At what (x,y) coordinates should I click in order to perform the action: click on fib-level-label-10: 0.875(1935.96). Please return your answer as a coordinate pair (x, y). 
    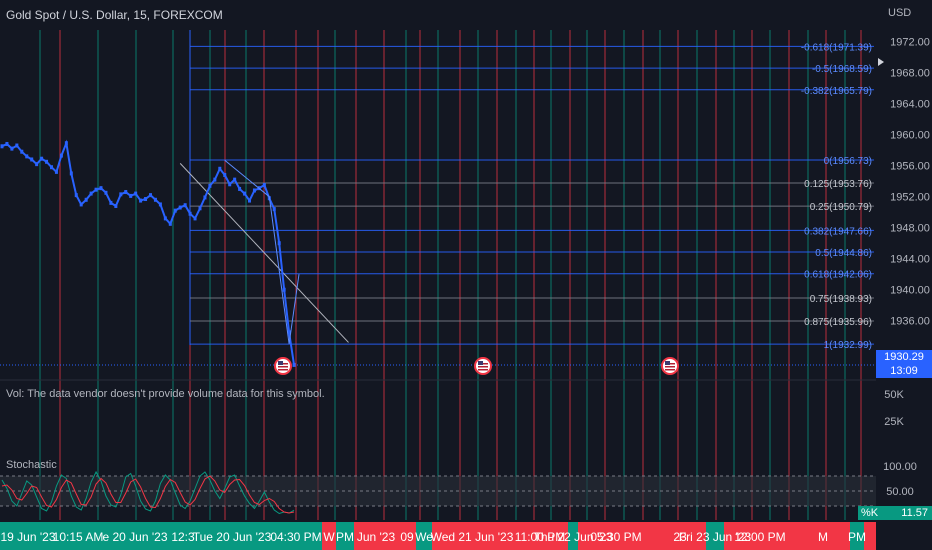
    Looking at the image, I should click on (838, 322).